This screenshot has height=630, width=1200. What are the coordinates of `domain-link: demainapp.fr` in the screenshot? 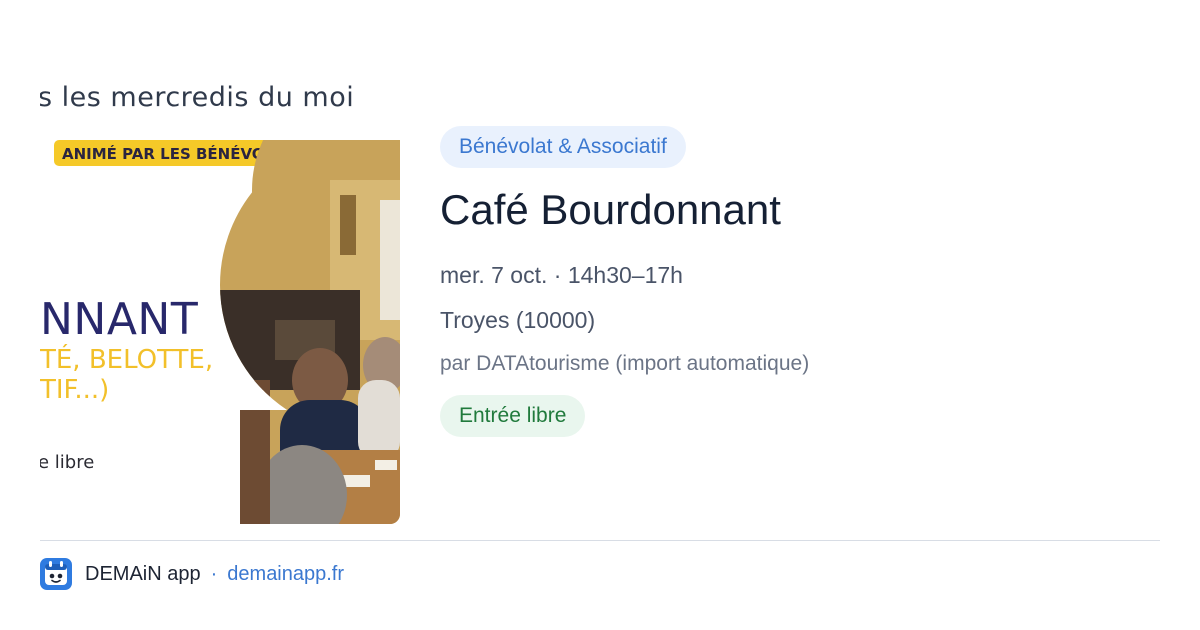 It's located at (285, 574).